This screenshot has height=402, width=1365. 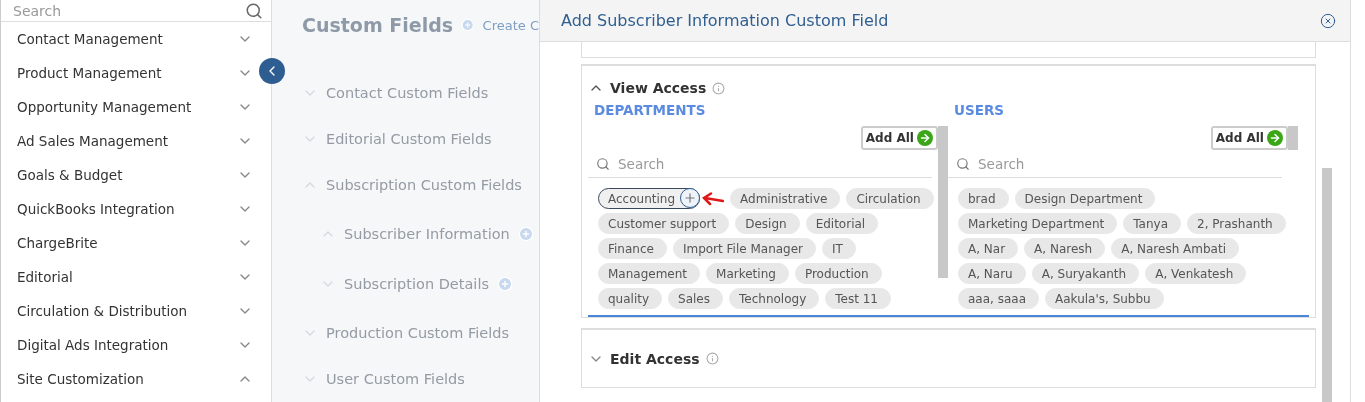 What do you see at coordinates (409, 139) in the screenshot?
I see `section-label: Editorial Custom Fields` at bounding box center [409, 139].